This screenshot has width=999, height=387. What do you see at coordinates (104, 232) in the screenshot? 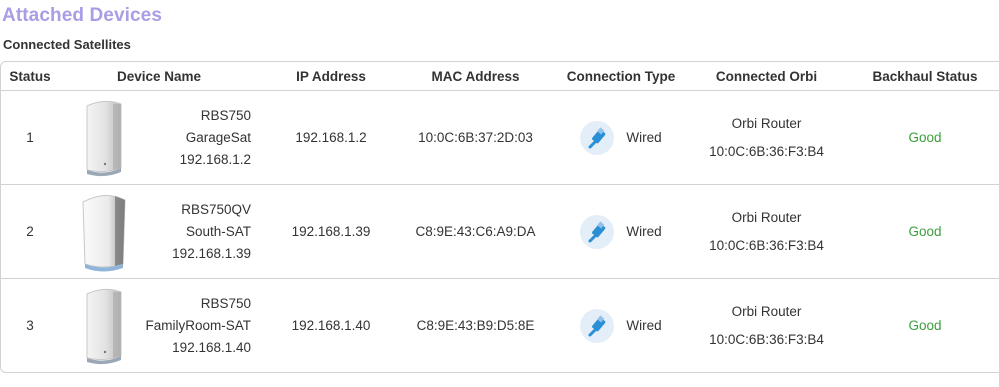
I see `orbi-satellite-rbs750qv-icon` at bounding box center [104, 232].